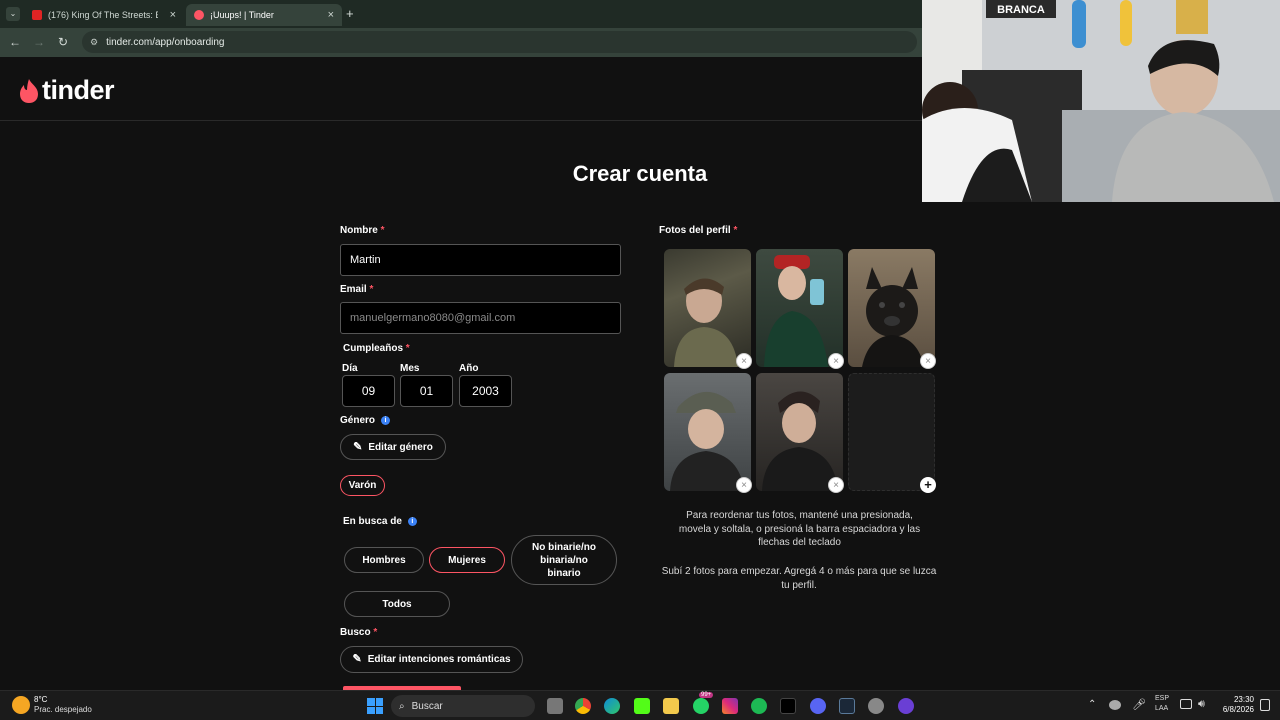  What do you see at coordinates (788, 706) in the screenshot?
I see `tiktok-icon` at bounding box center [788, 706].